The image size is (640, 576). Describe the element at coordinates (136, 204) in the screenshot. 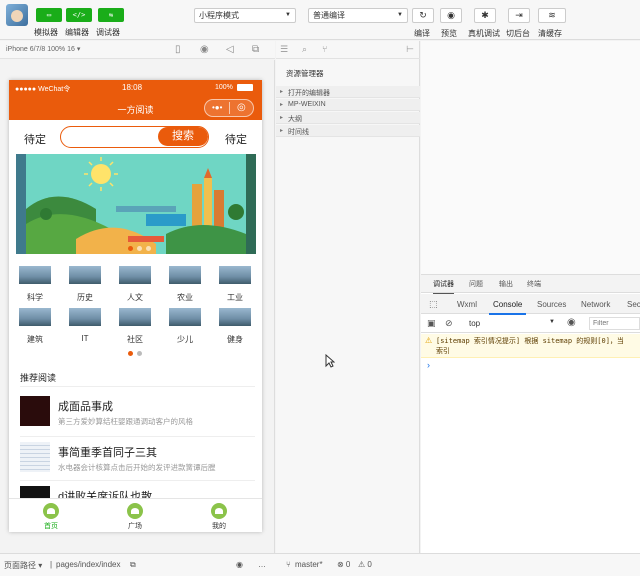

I see `banner-carousel` at that location.